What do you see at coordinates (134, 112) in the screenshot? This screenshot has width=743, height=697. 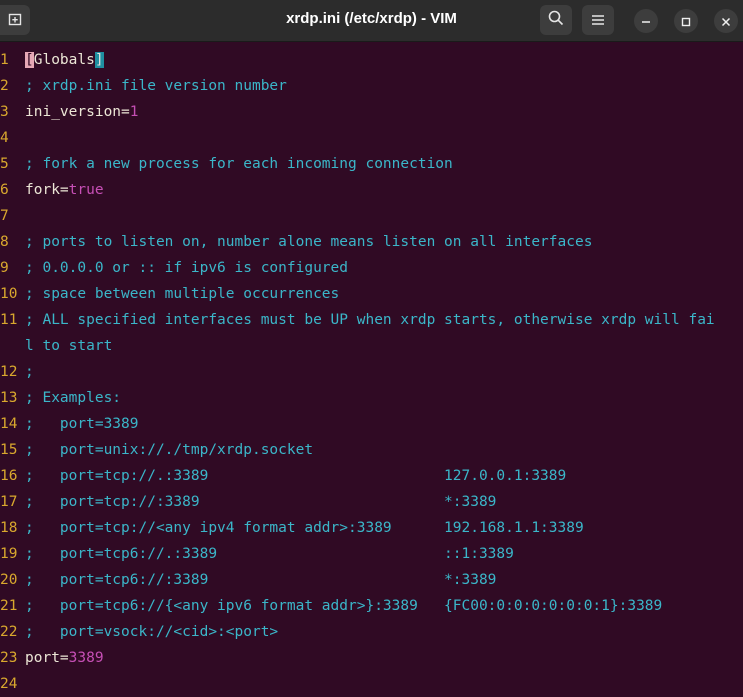 I see `code-token: 1` at bounding box center [134, 112].